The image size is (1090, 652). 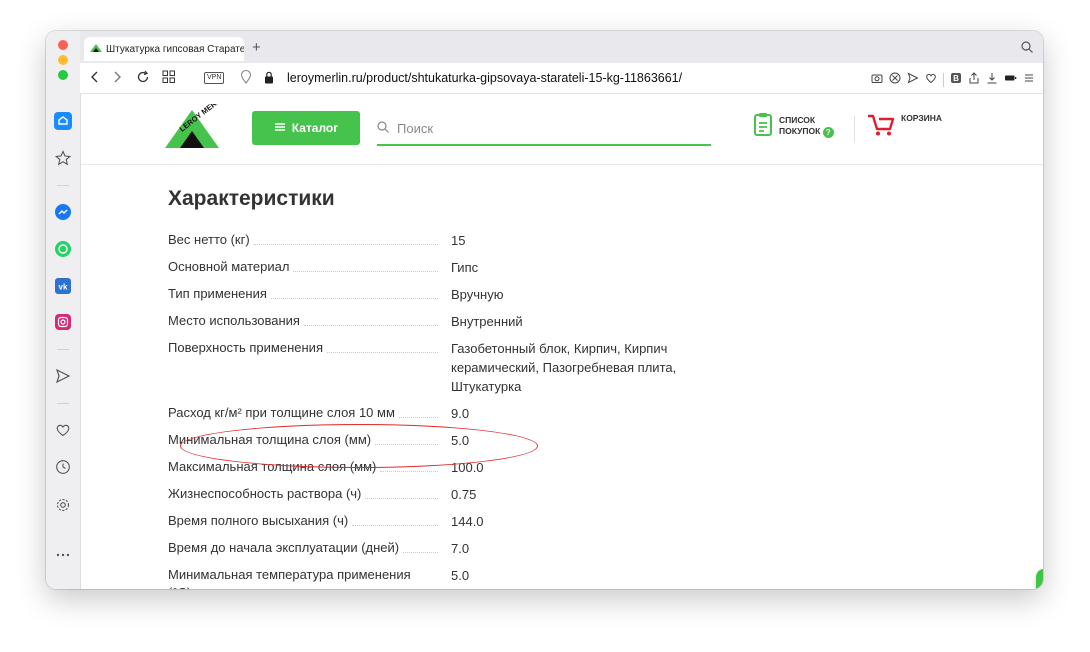 I want to click on new-tab-button: +, so click(x=256, y=47).